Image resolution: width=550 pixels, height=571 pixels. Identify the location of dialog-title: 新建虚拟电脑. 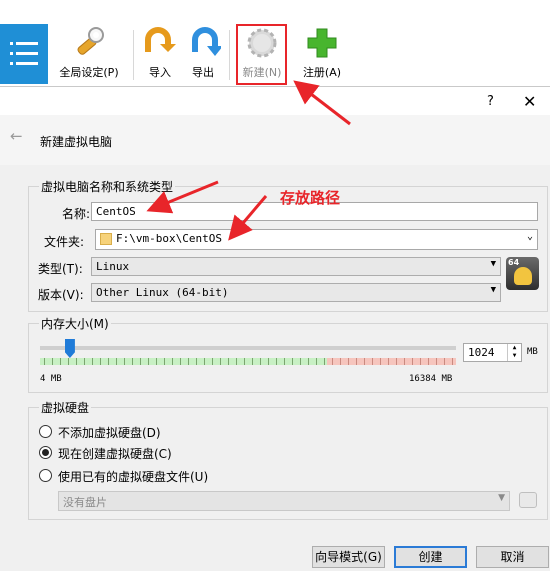
(76, 142).